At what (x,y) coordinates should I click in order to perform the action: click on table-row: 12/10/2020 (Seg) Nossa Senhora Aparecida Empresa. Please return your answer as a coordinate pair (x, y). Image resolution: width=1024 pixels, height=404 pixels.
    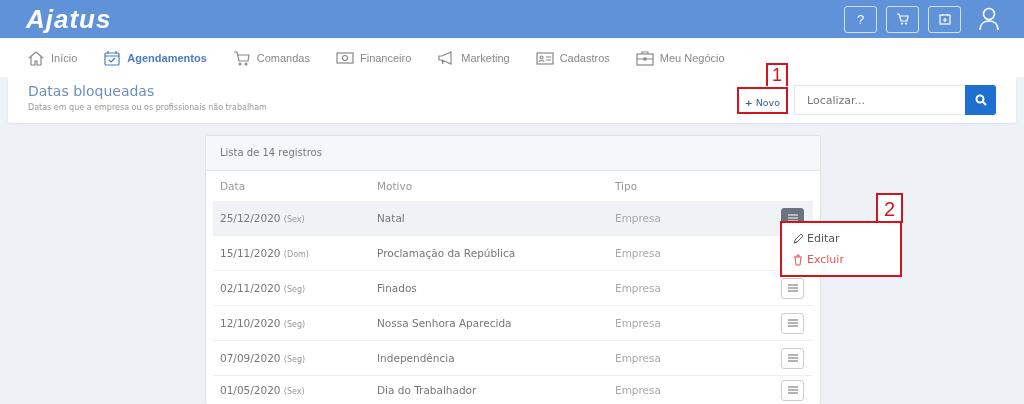
    Looking at the image, I should click on (513, 323).